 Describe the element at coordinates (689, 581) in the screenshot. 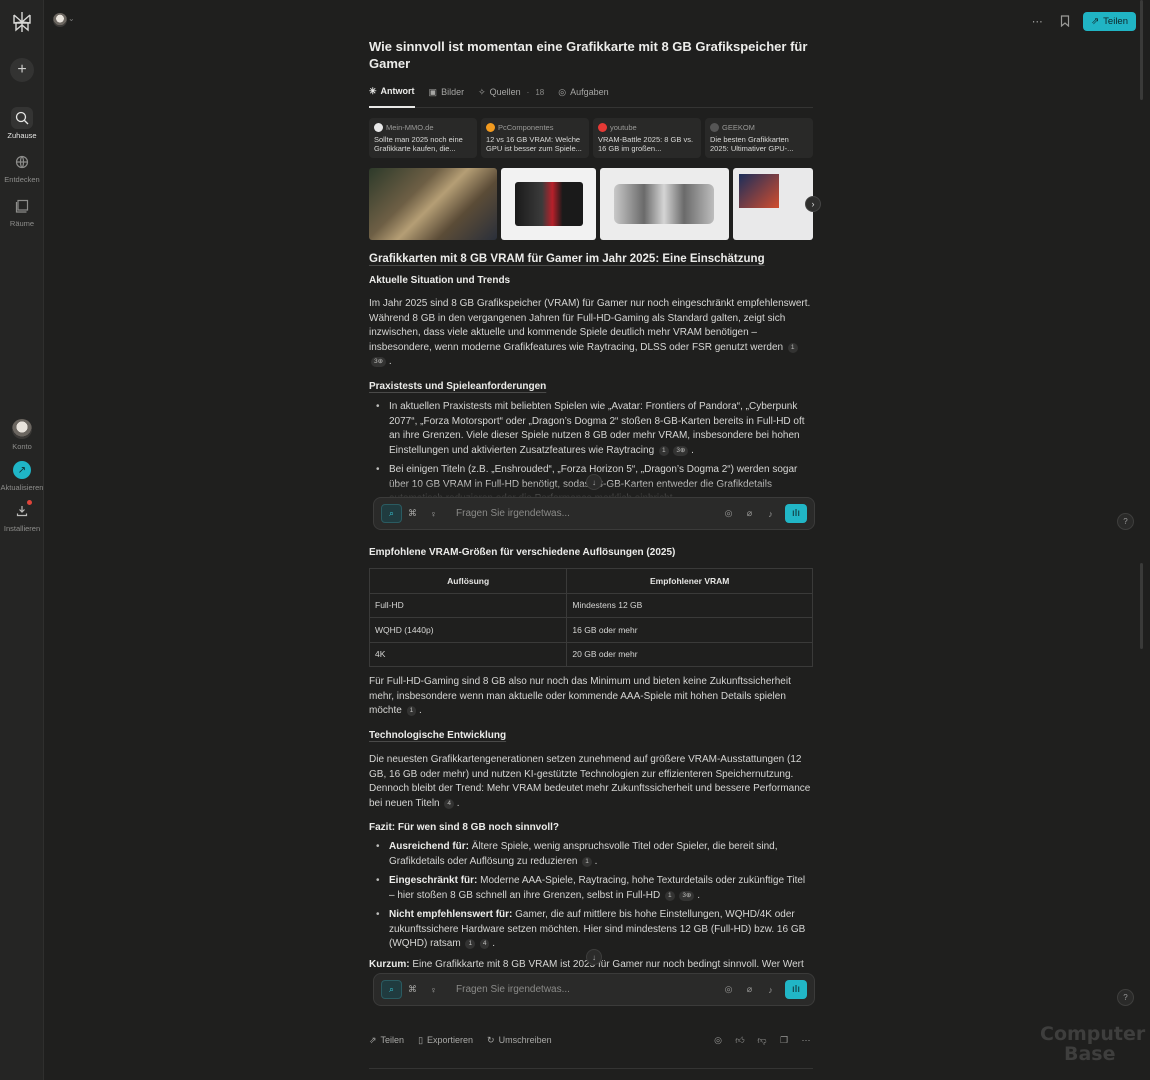

I see `table-header: Empfohlener VRAM` at that location.